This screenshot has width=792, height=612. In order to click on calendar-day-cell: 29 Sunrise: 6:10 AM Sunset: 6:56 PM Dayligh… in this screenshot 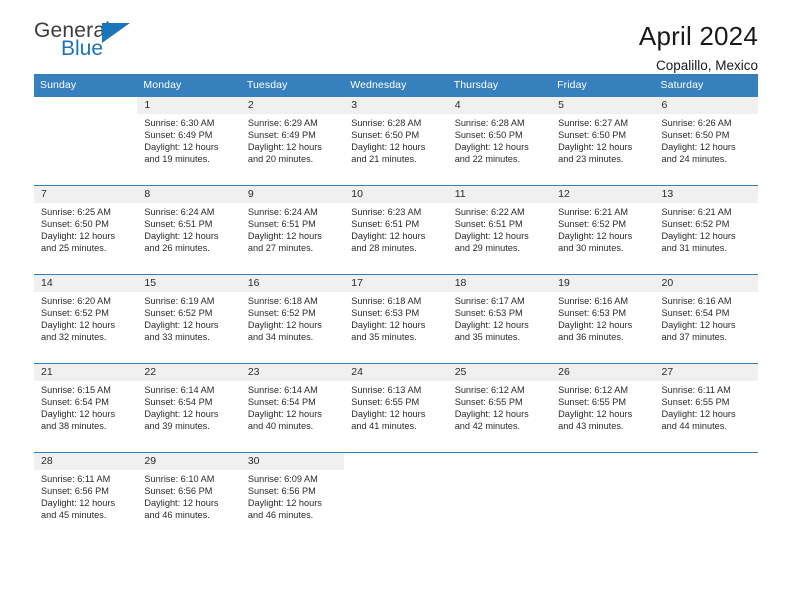, I will do `click(189, 497)`.